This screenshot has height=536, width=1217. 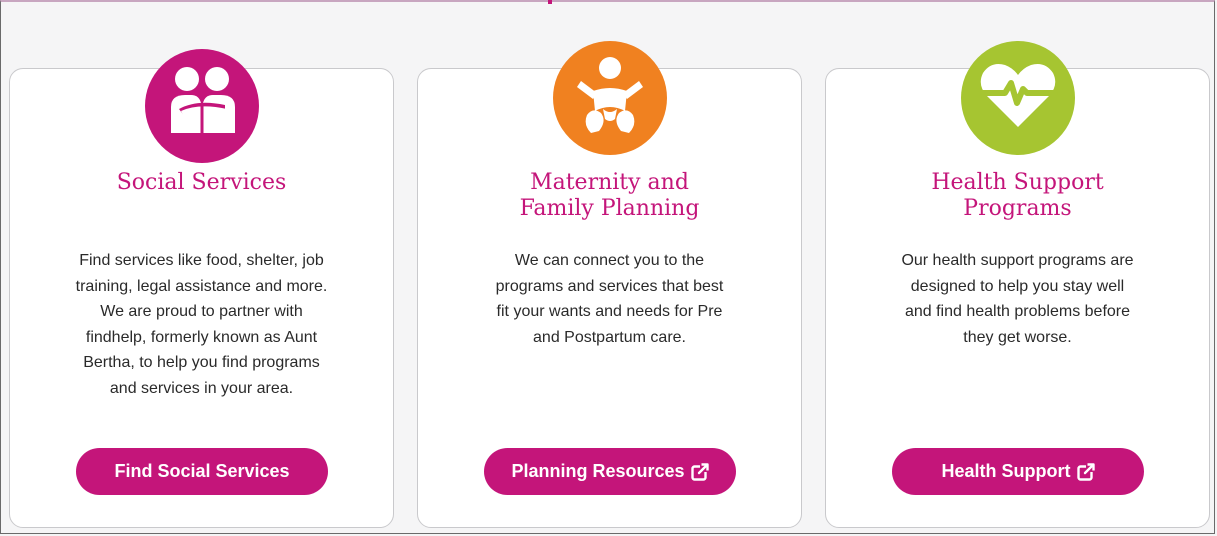 I want to click on card-title-social-services: Social Services, so click(x=201, y=183).